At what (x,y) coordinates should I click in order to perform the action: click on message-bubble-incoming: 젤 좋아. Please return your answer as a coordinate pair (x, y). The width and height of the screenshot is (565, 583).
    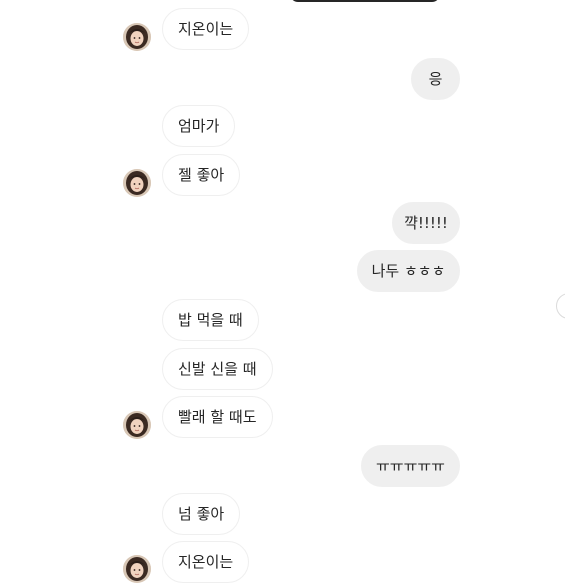
    Looking at the image, I should click on (201, 175).